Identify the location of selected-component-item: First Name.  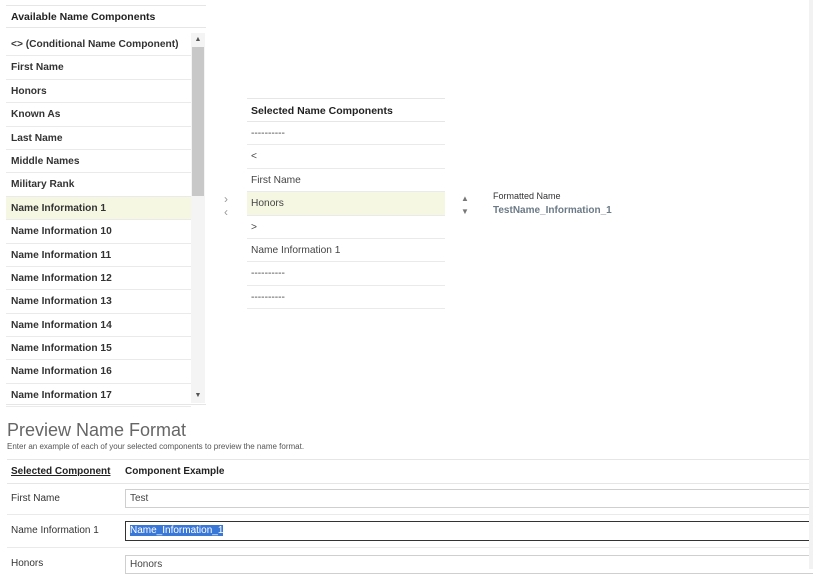
(346, 181).